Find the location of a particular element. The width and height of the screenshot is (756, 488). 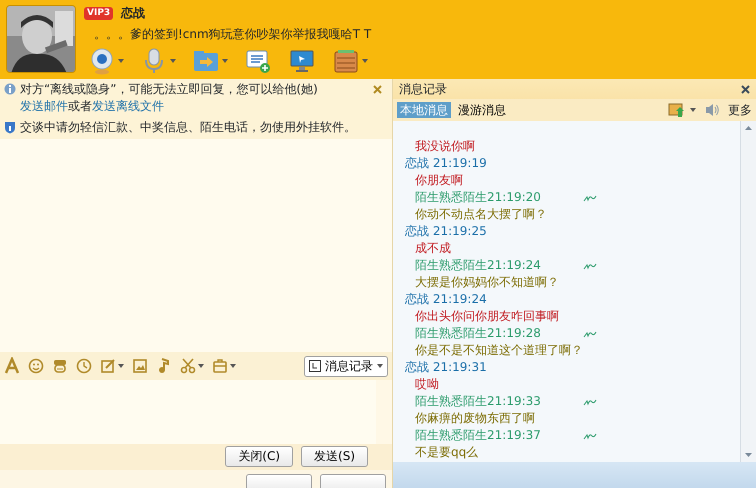

signature: 。。。爹的签到!cnm狗玩意你吵架你举报我嘎哈T T is located at coordinates (232, 34).